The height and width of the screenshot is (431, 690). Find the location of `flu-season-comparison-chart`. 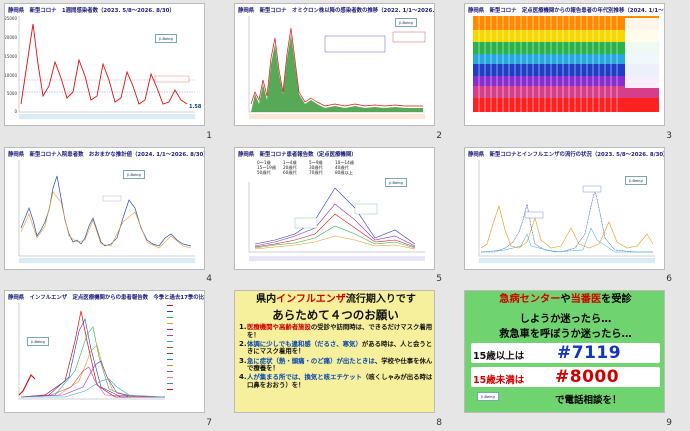

flu-season-comparison-chart is located at coordinates (111, 351).